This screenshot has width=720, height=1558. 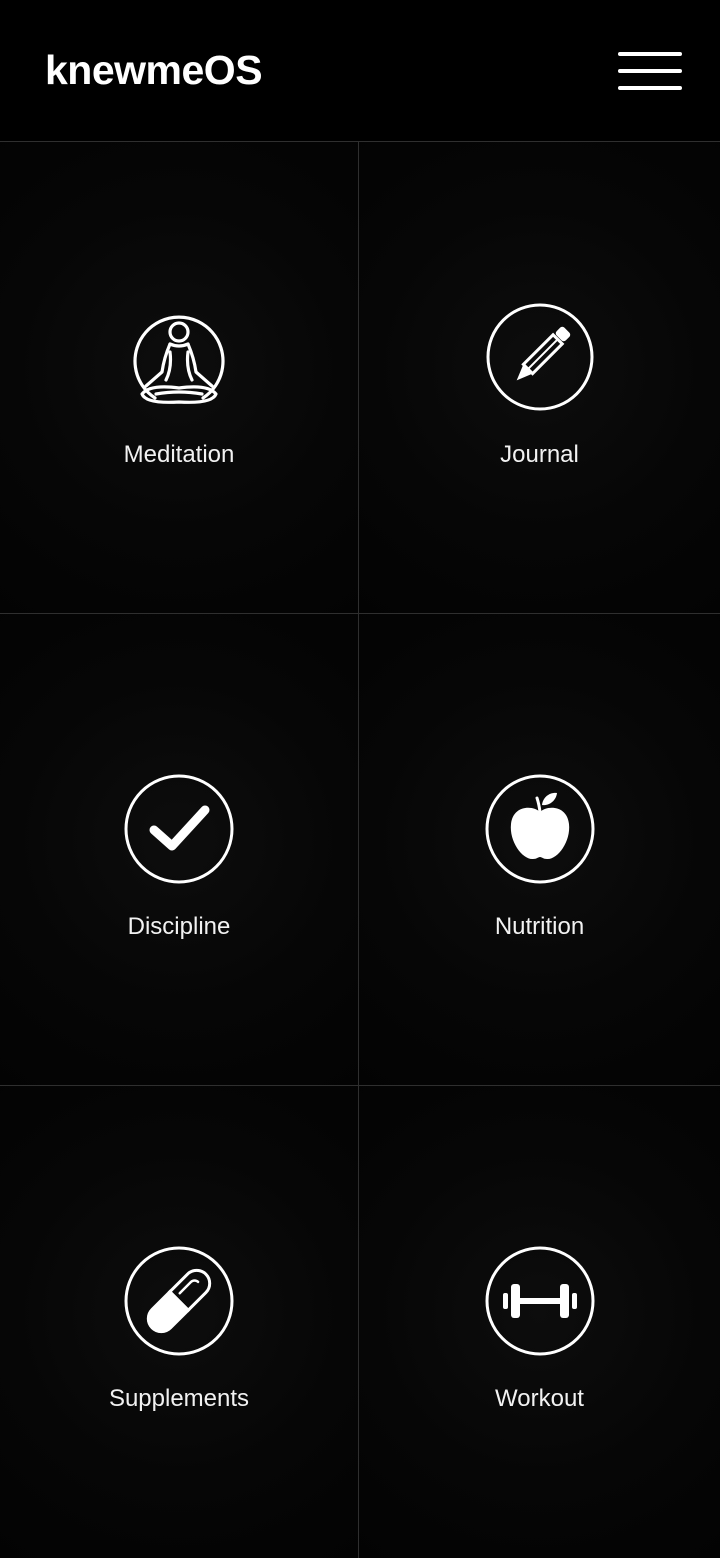 I want to click on tile-label: Journal, so click(x=539, y=454).